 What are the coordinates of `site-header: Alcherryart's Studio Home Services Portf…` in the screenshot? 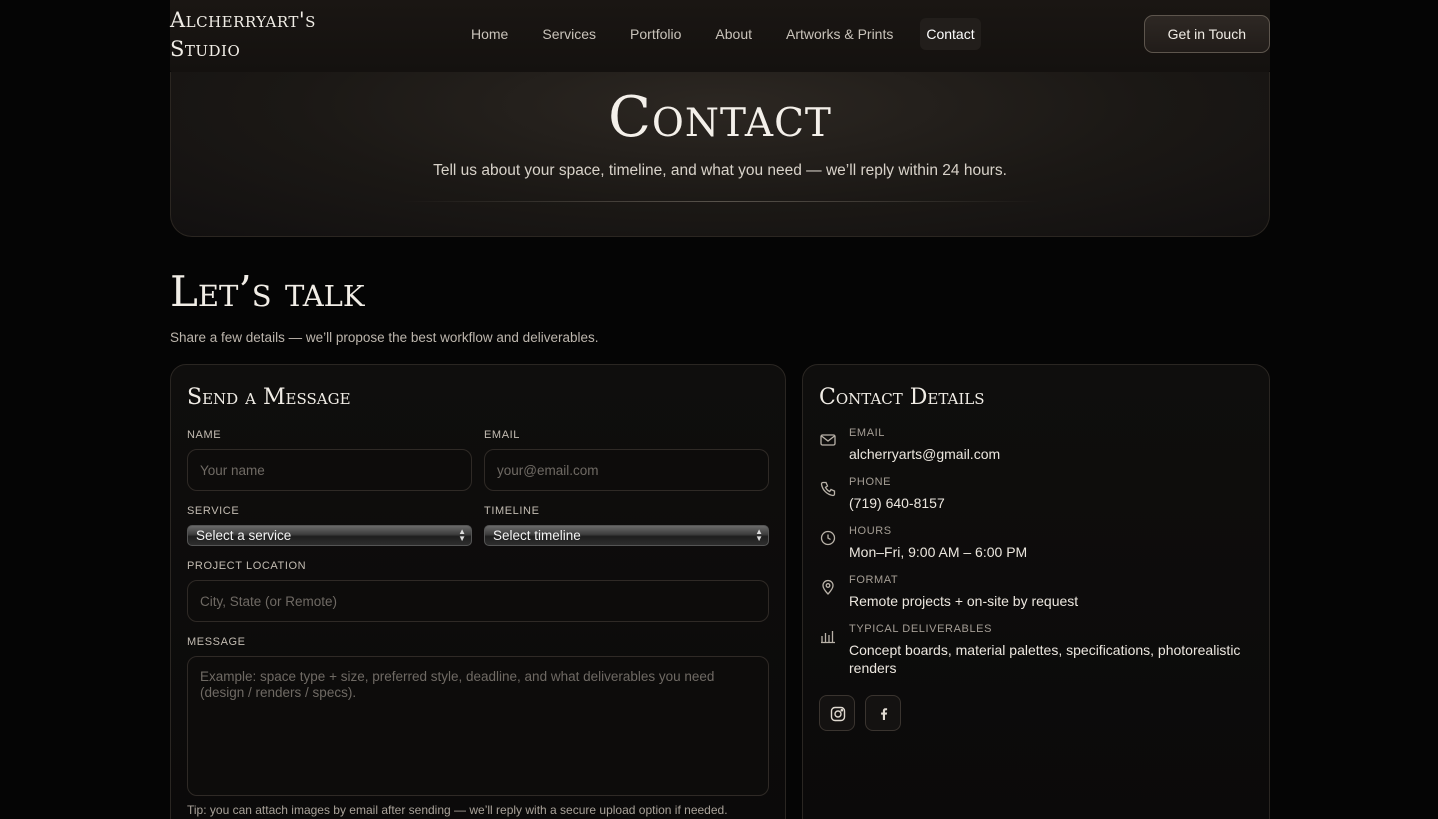 It's located at (720, 36).